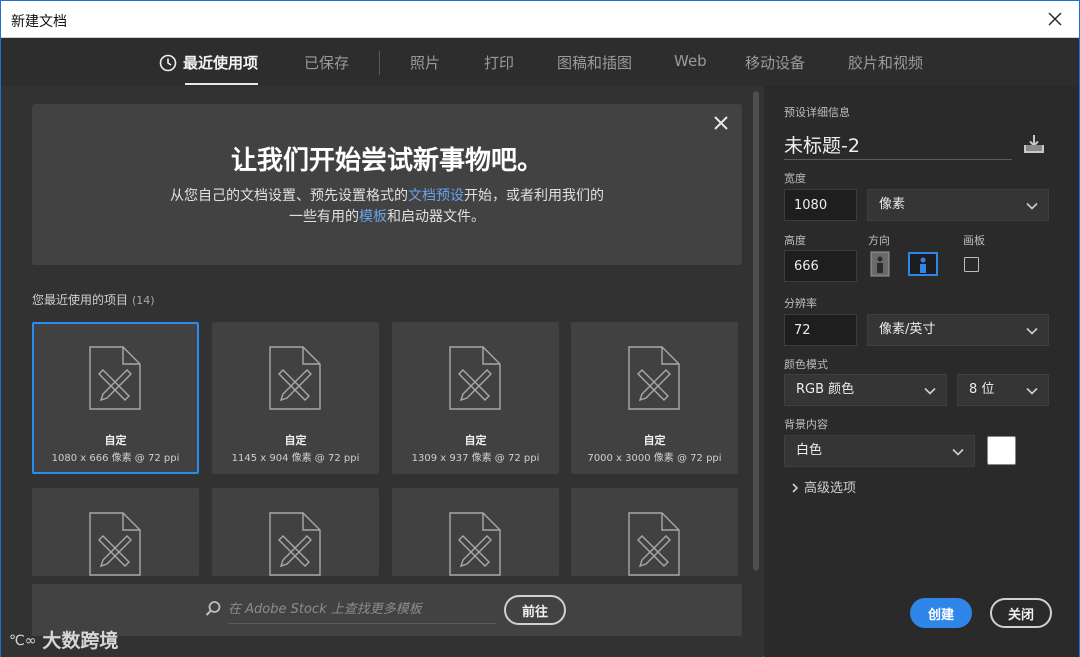  I want to click on color-mode-select: RGB 颜色, so click(865, 390).